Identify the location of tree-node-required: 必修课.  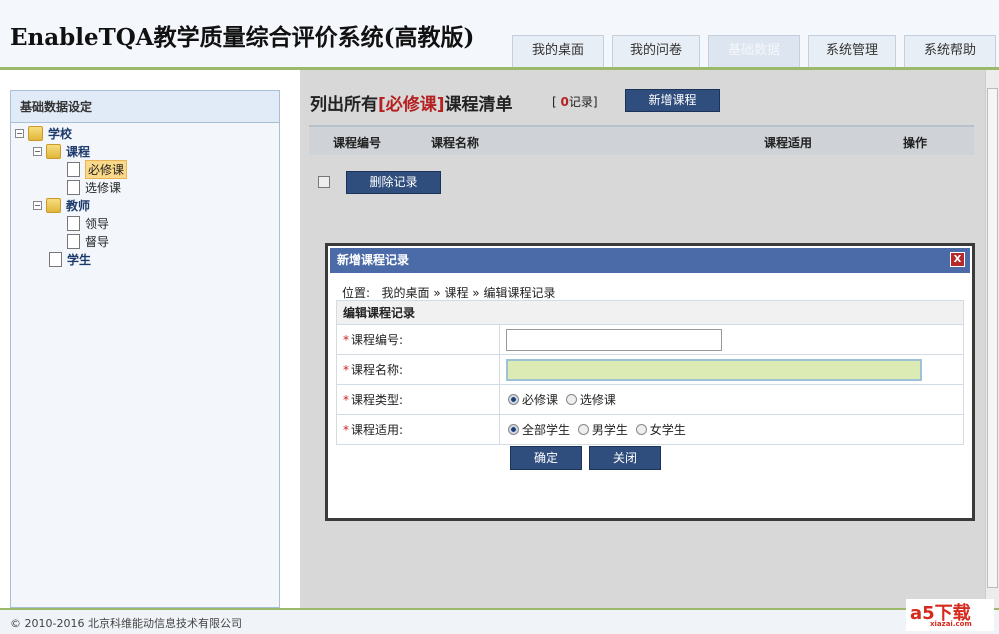
(97, 169).